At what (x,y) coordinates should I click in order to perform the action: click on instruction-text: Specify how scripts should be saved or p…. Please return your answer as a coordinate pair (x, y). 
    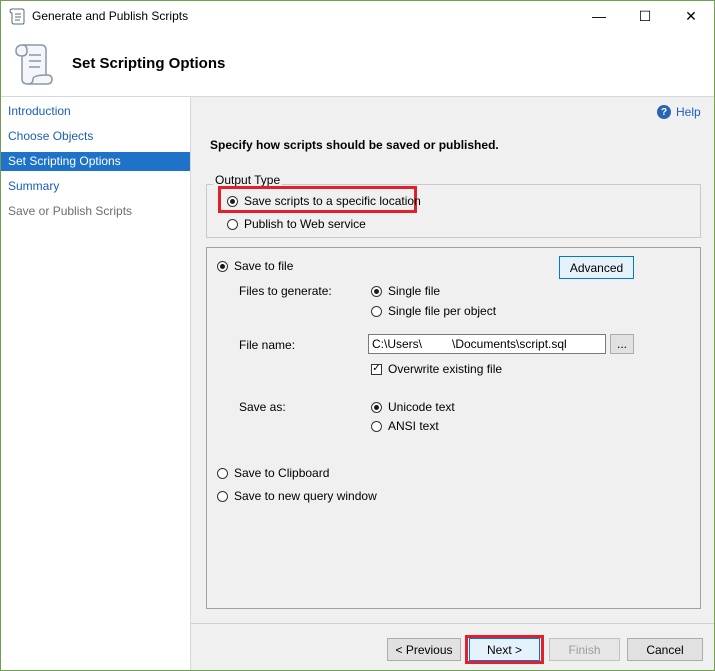
    Looking at the image, I should click on (354, 145).